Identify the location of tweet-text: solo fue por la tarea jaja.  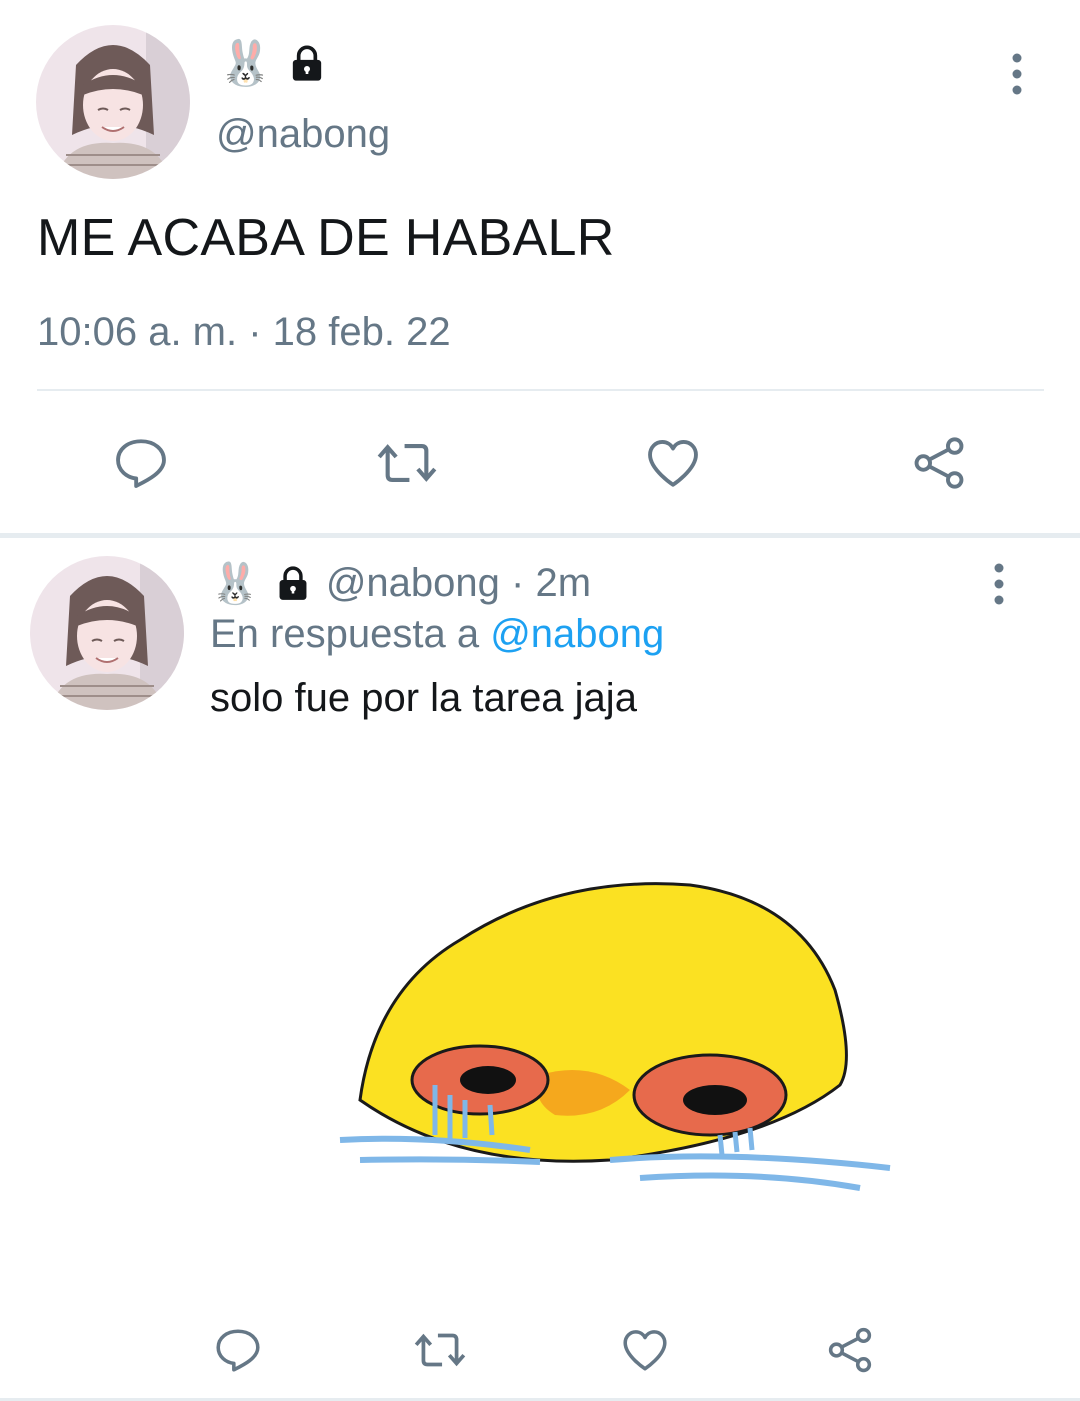
(423, 698).